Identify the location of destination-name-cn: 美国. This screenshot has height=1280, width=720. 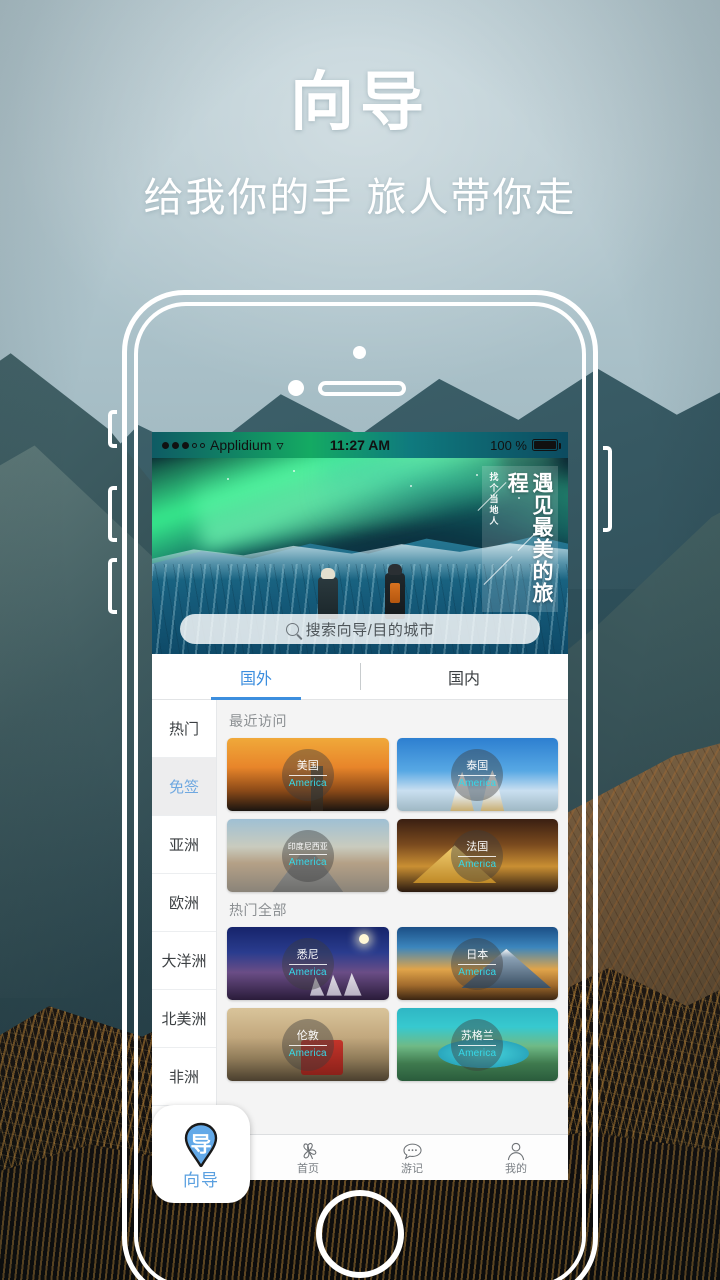
(307, 765).